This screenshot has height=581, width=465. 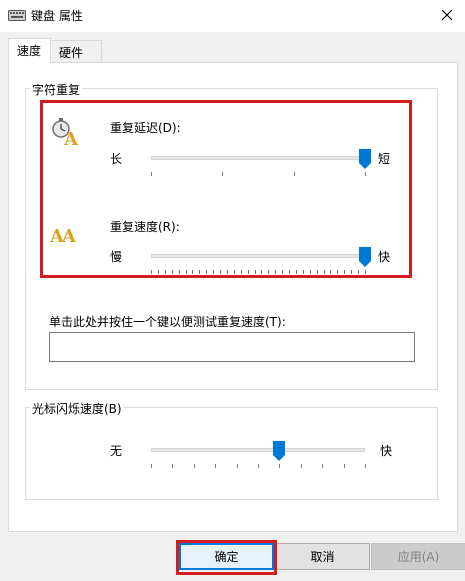 What do you see at coordinates (145, 128) in the screenshot?
I see `repeat-delay-label: 重复延迟(D):` at bounding box center [145, 128].